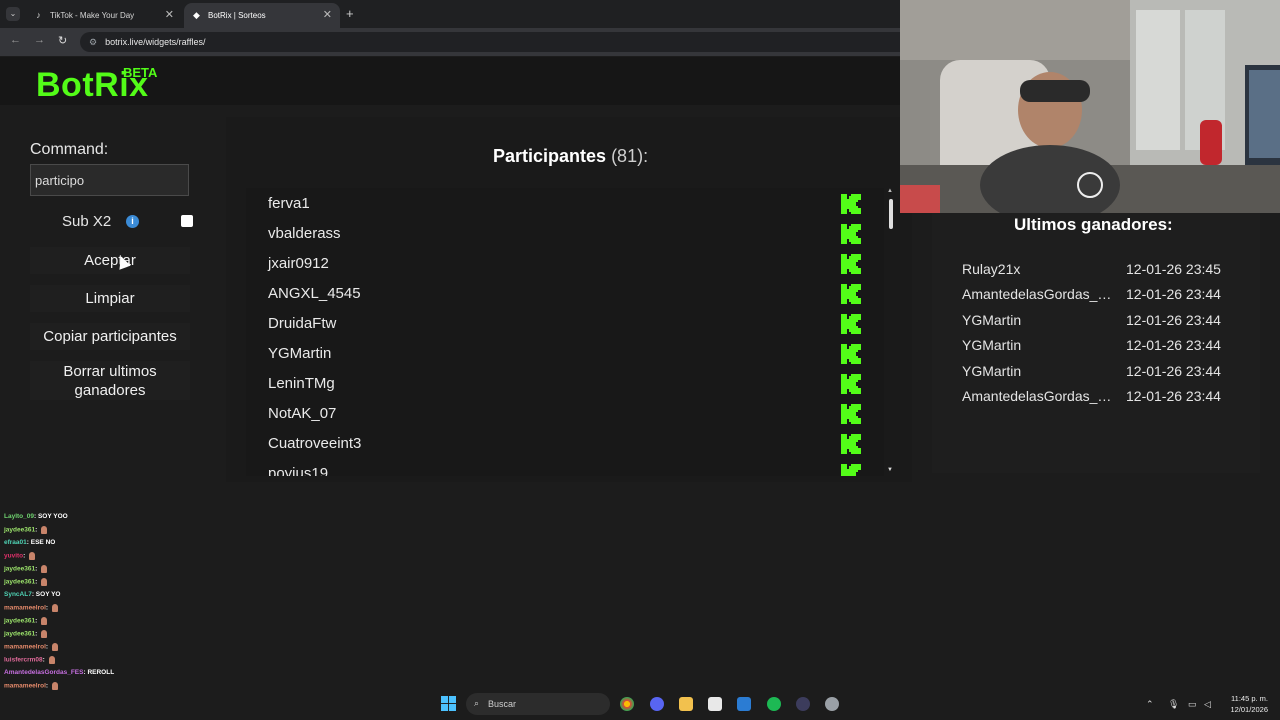  What do you see at coordinates (550, 156) in the screenshot?
I see `participants-heading: Participantes` at bounding box center [550, 156].